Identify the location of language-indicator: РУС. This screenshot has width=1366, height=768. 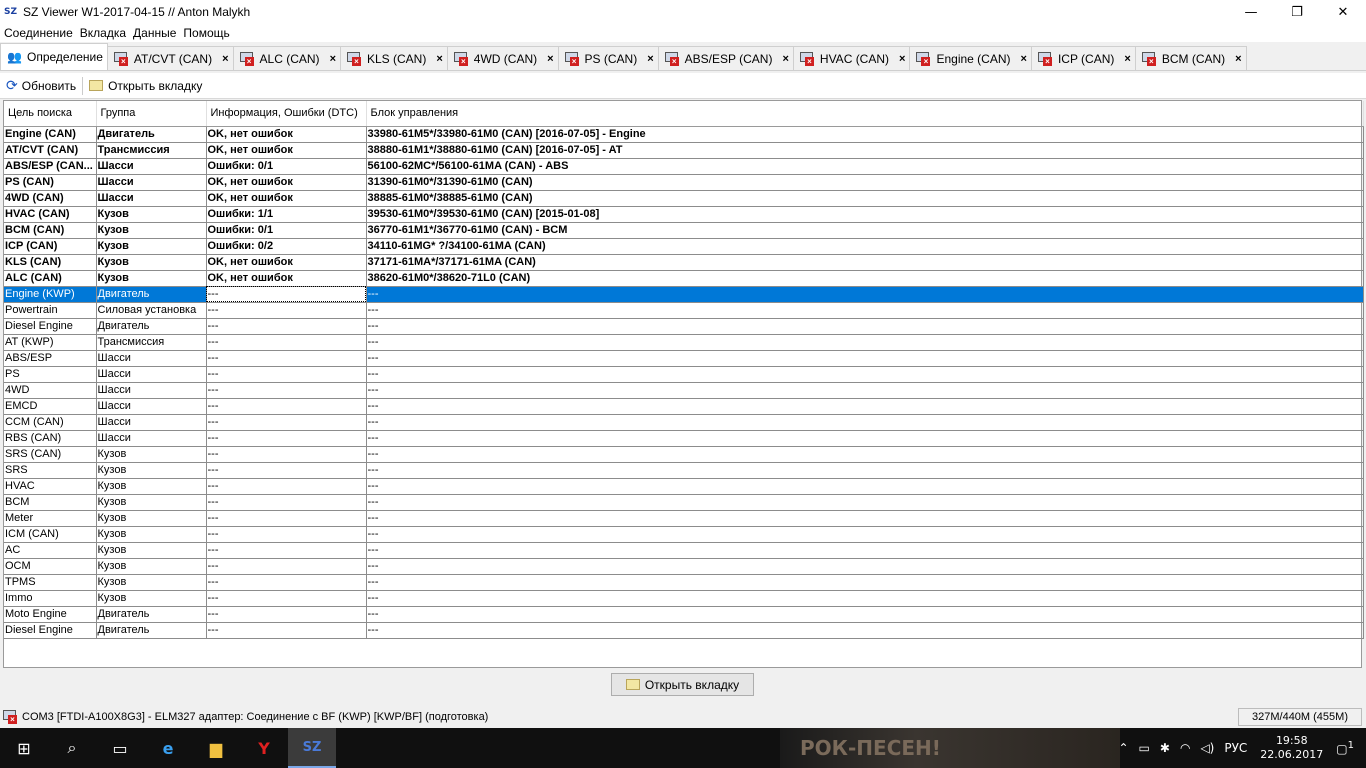
(1235, 748).